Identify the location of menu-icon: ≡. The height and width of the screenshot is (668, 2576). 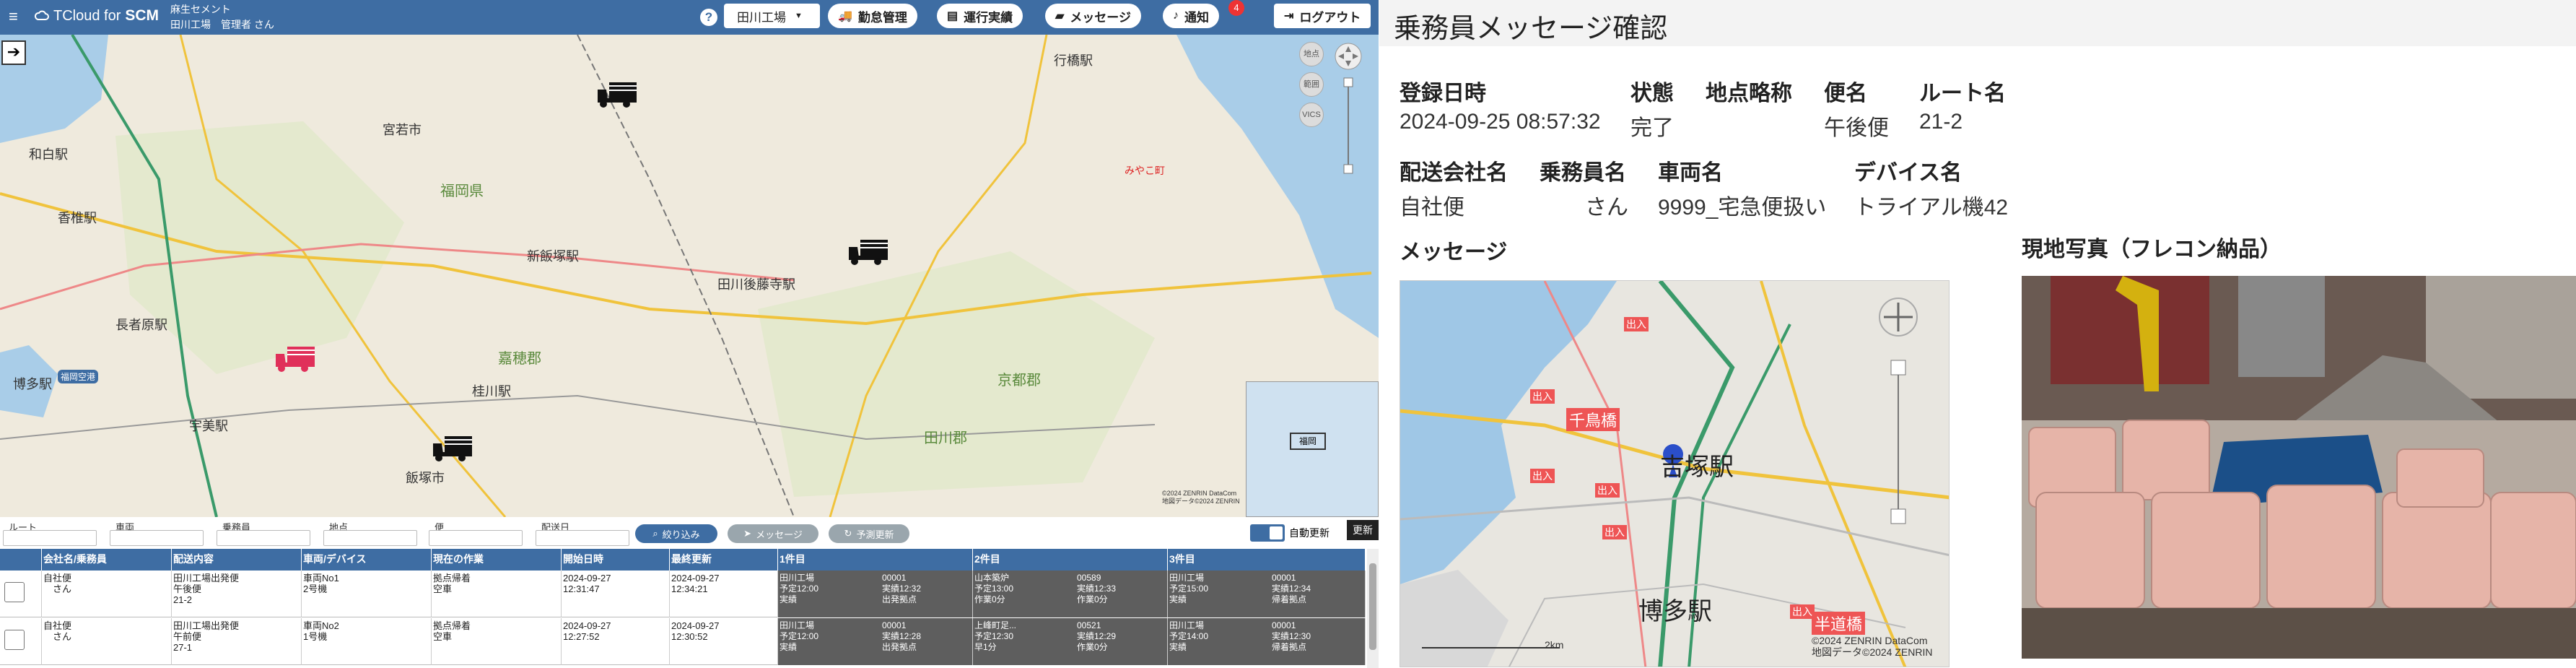
(13, 16).